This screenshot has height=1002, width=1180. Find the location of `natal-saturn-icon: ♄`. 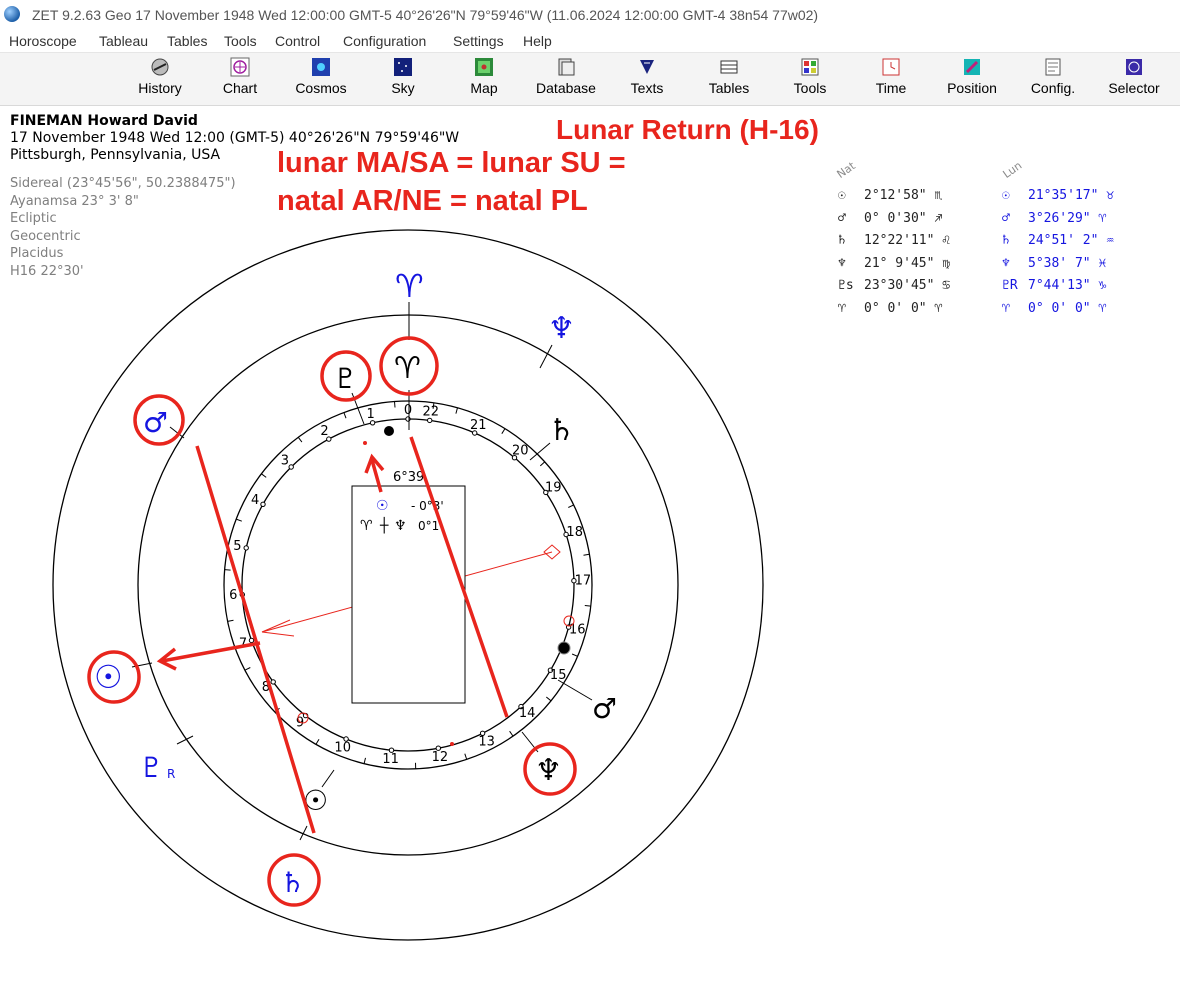

natal-saturn-icon: ♄ is located at coordinates (561, 430).